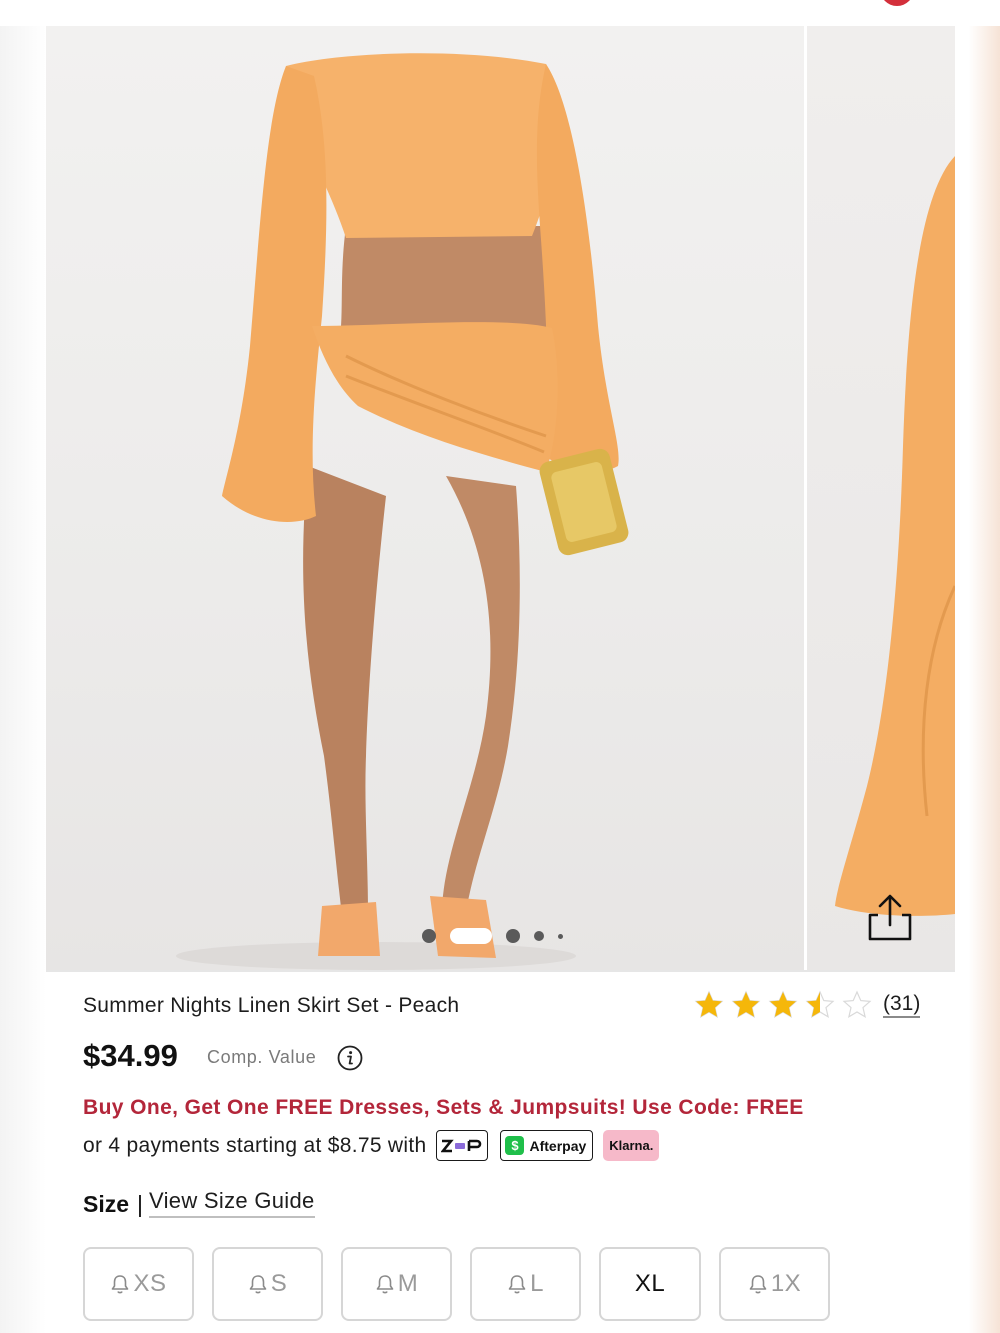 This screenshot has width=1000, height=1333. I want to click on klarna-badge: Klarna., so click(631, 1145).